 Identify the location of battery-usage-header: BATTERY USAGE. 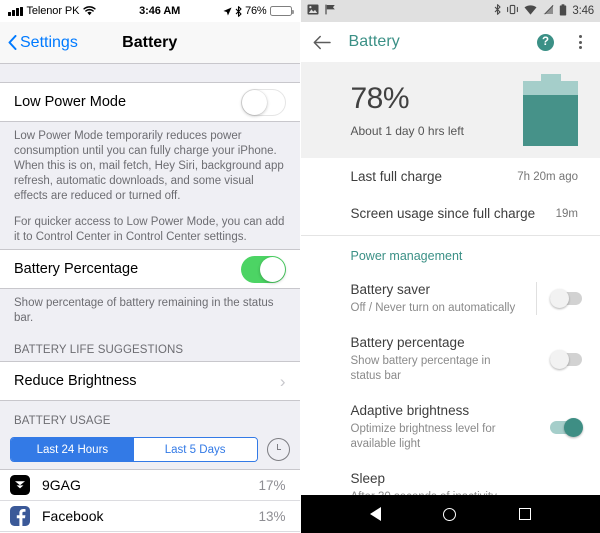
(150, 416).